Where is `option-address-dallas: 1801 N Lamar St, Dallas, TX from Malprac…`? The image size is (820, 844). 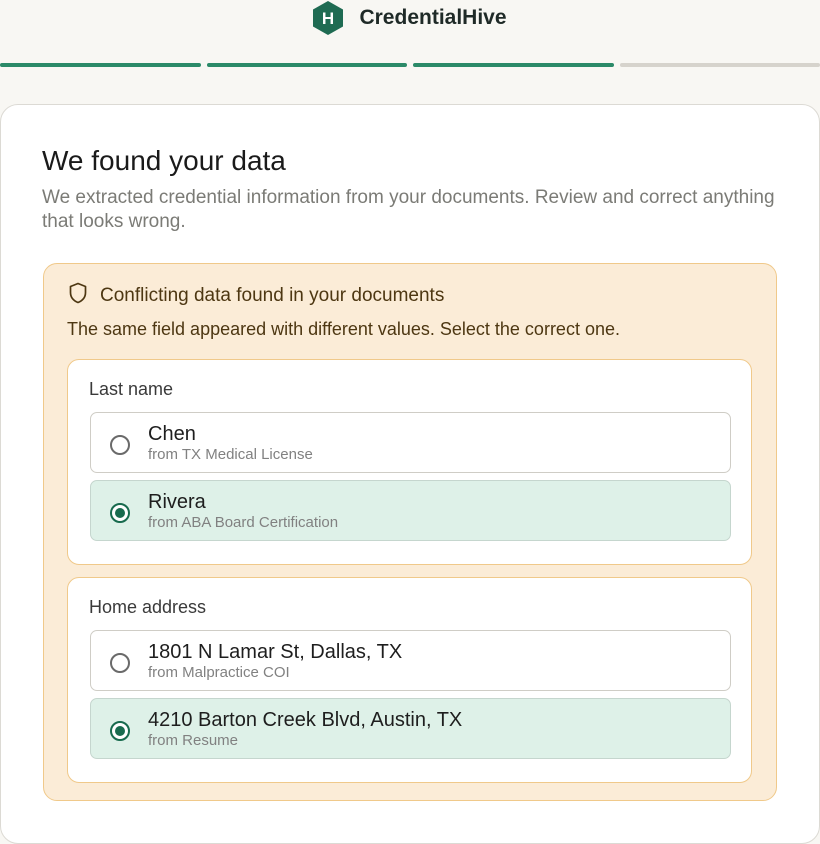 option-address-dallas: 1801 N Lamar St, Dallas, TX from Malprac… is located at coordinates (410, 660).